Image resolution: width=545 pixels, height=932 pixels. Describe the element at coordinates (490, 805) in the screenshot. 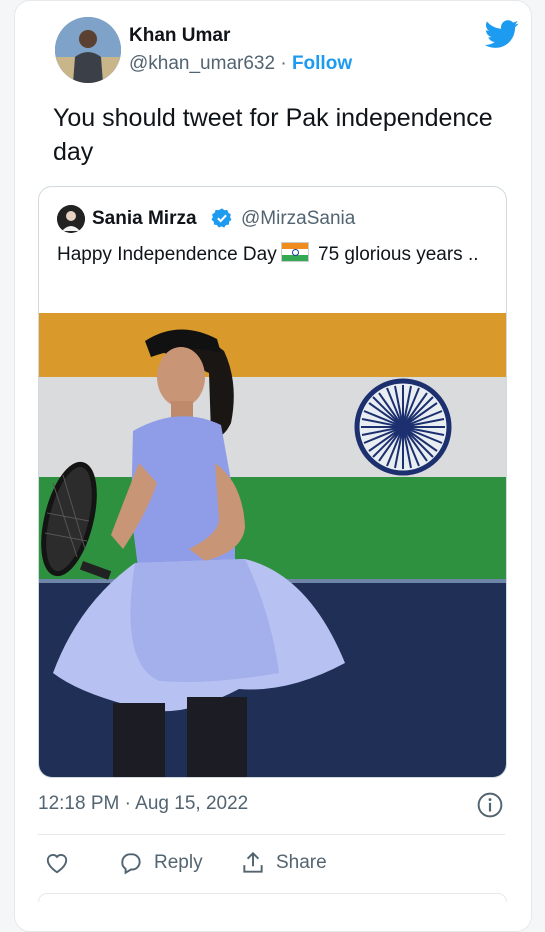

I see `info-icon` at that location.